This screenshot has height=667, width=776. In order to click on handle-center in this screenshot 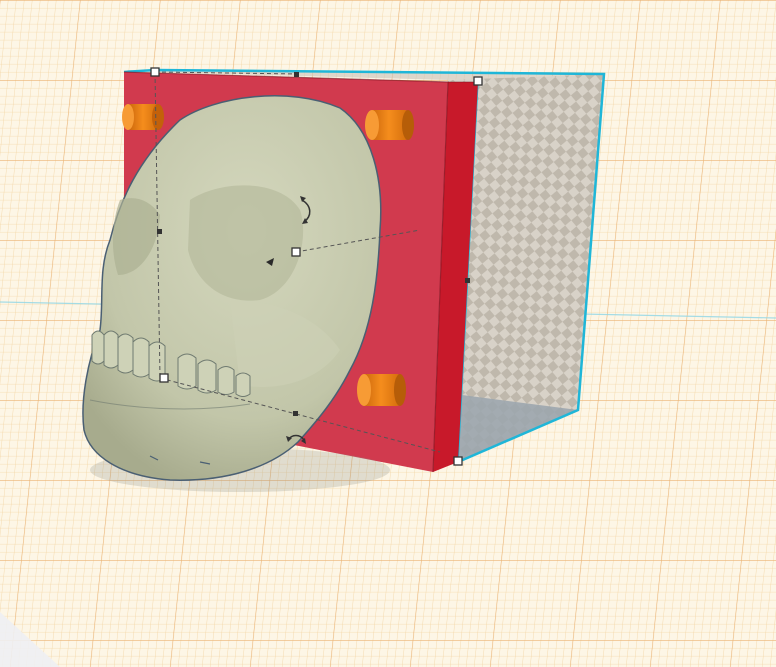, I will do `click(296, 252)`.